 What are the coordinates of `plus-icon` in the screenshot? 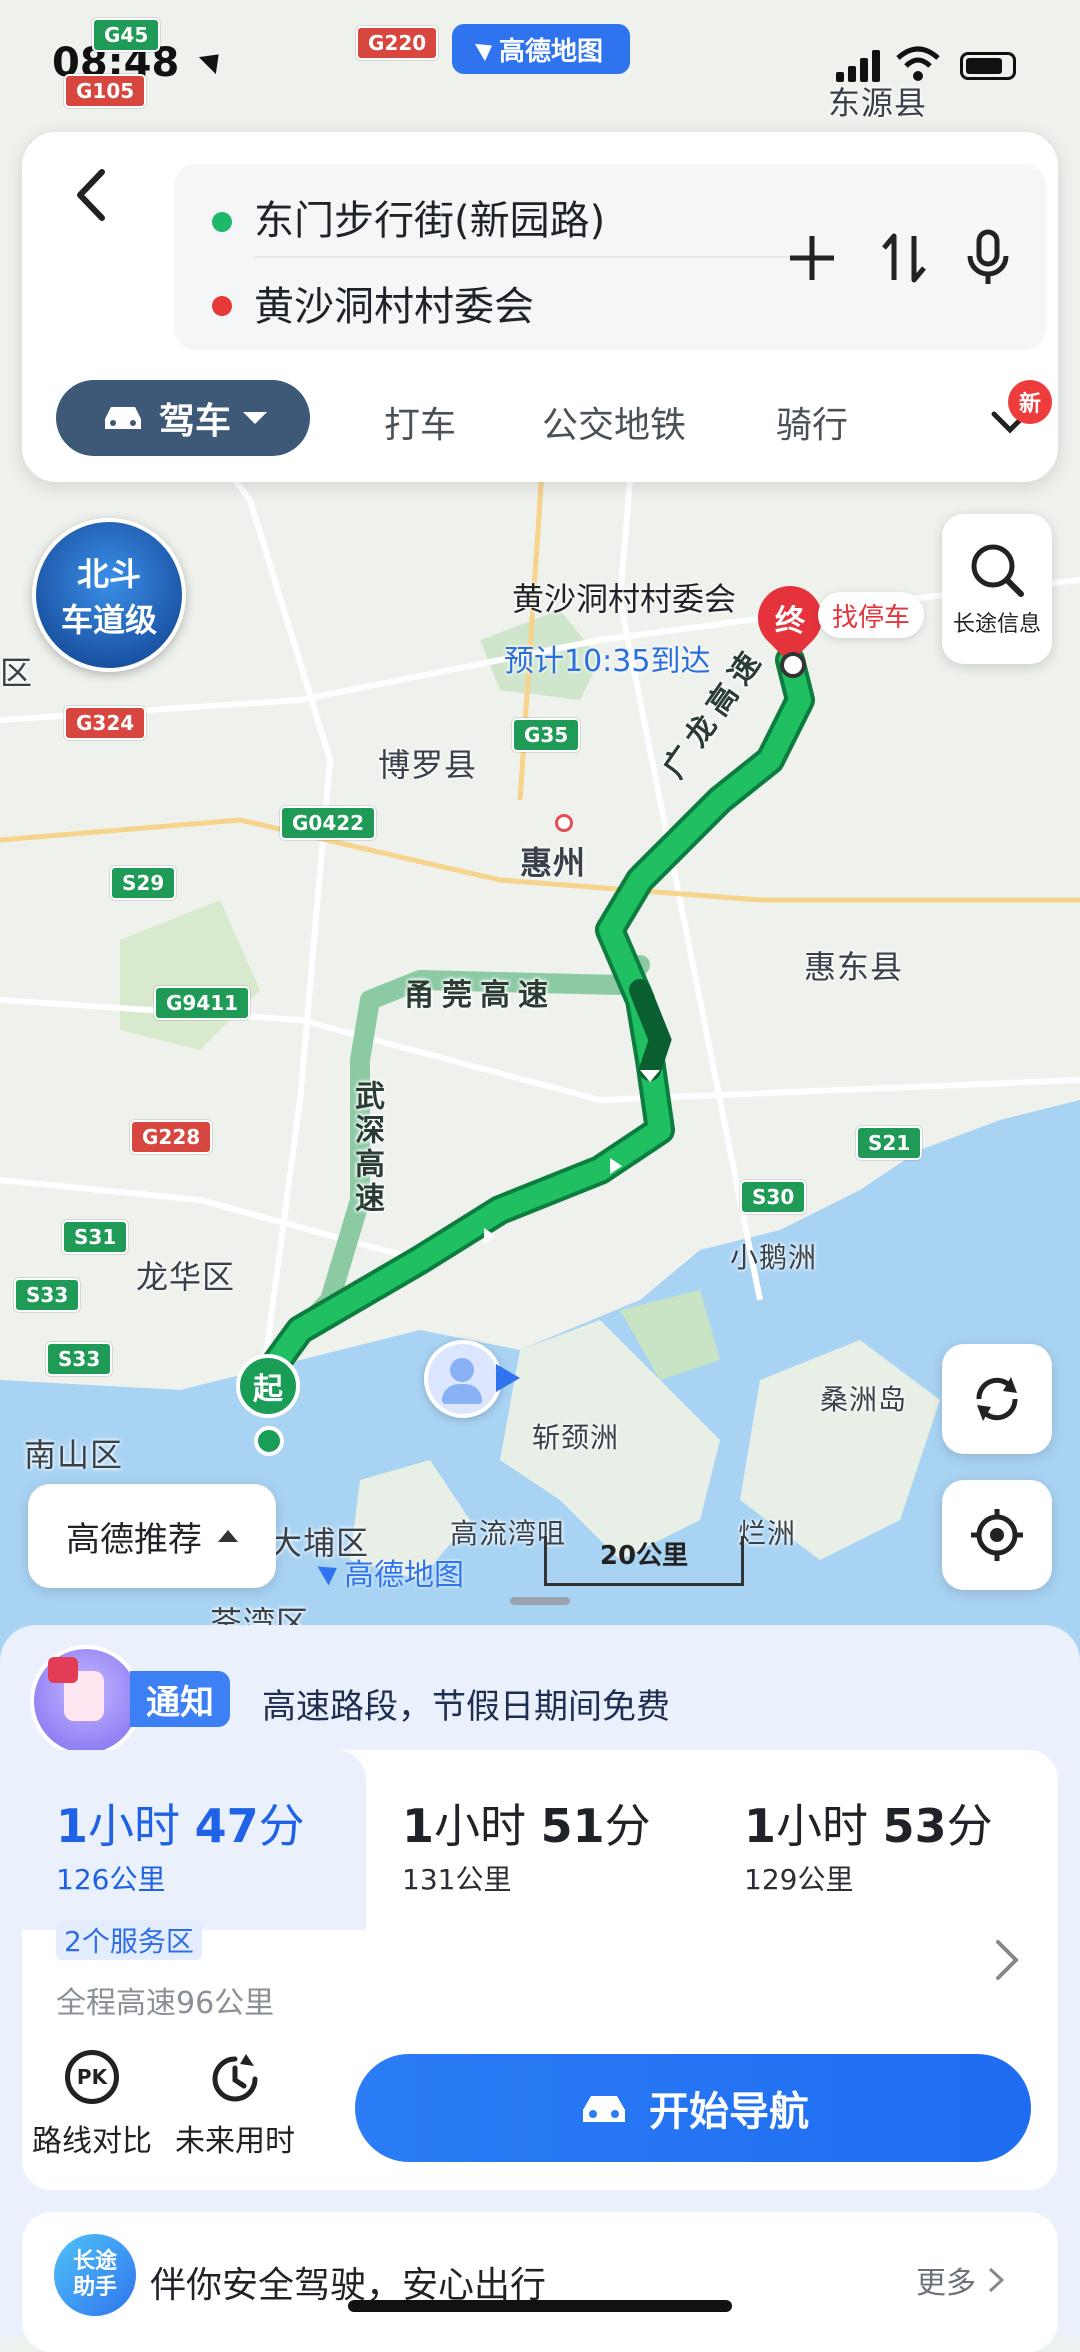 It's located at (812, 258).